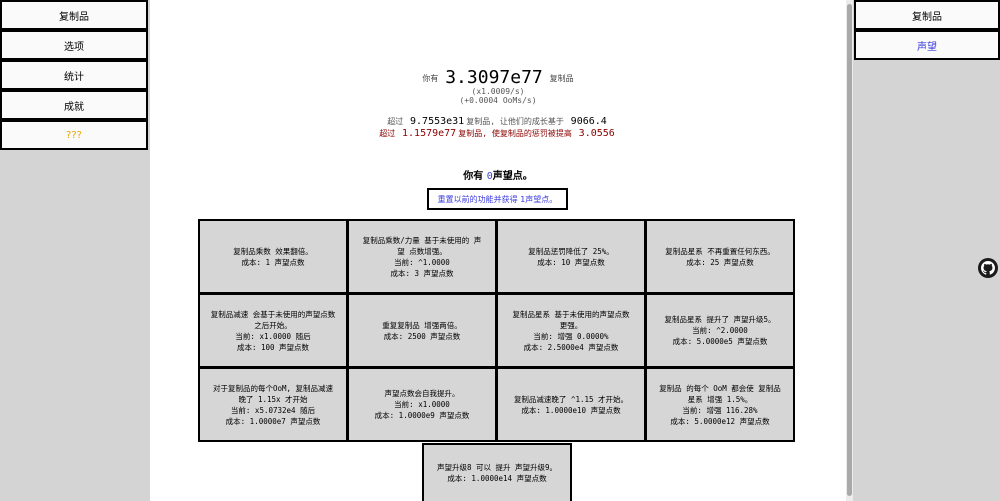 The image size is (1000, 501). Describe the element at coordinates (74, 135) in the screenshot. I see `nav-secret: ???` at that location.